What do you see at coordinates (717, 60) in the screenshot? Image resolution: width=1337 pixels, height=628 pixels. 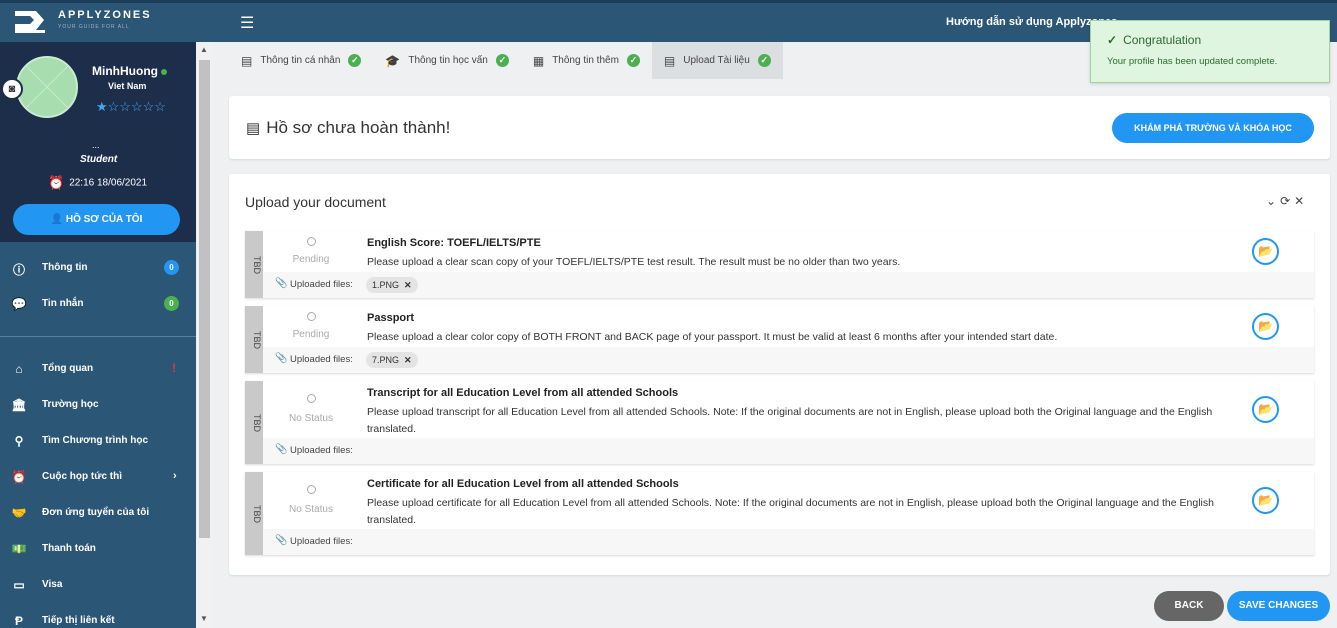 I see `tab-upload-documents: ▤ Upload Tài liệu ✓` at bounding box center [717, 60].